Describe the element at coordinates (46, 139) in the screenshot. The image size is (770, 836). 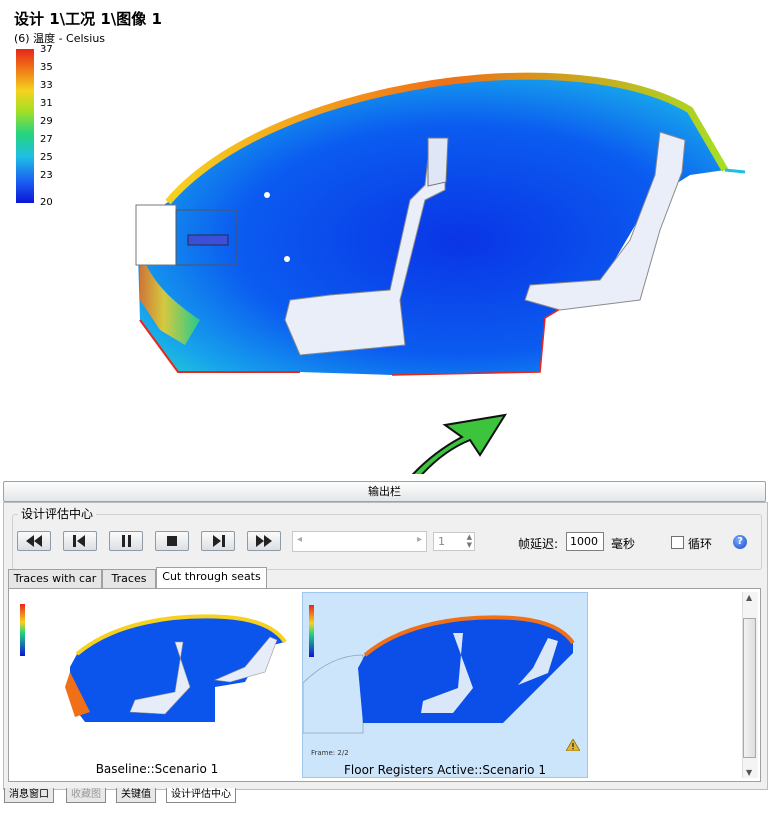
I see `legend-tick: 27` at that location.